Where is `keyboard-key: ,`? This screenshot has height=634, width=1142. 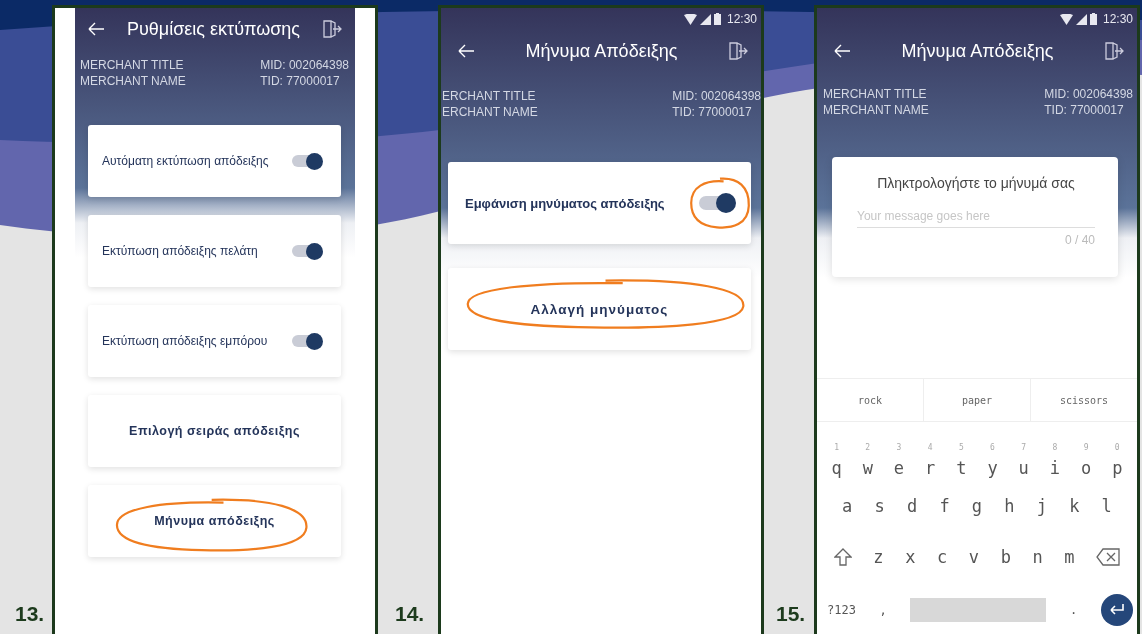
keyboard-key: , is located at coordinates (883, 610).